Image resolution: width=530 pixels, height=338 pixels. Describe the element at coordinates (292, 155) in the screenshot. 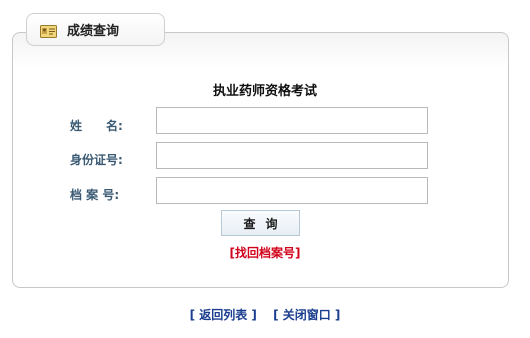

I see `id-number-input` at that location.